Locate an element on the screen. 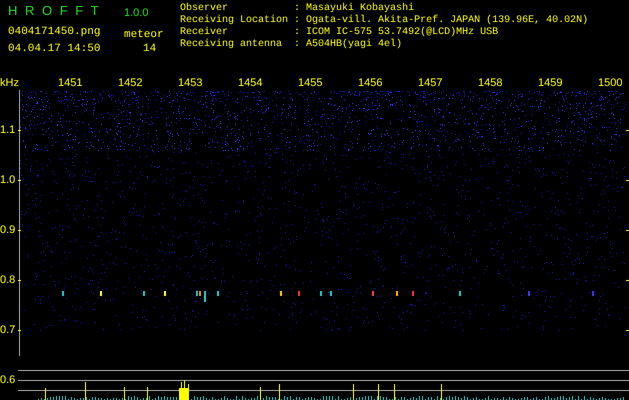 Image resolution: width=629 pixels, height=400 pixels. level-label: 0.6 is located at coordinates (8, 380).